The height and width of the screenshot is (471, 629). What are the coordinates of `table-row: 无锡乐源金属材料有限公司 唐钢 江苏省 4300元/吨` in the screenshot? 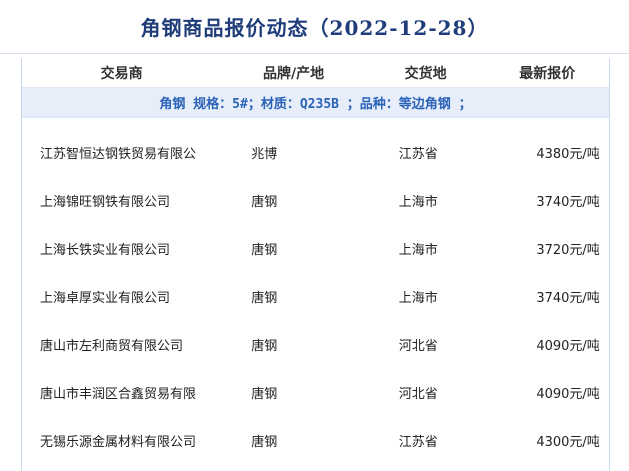 It's located at (315, 440).